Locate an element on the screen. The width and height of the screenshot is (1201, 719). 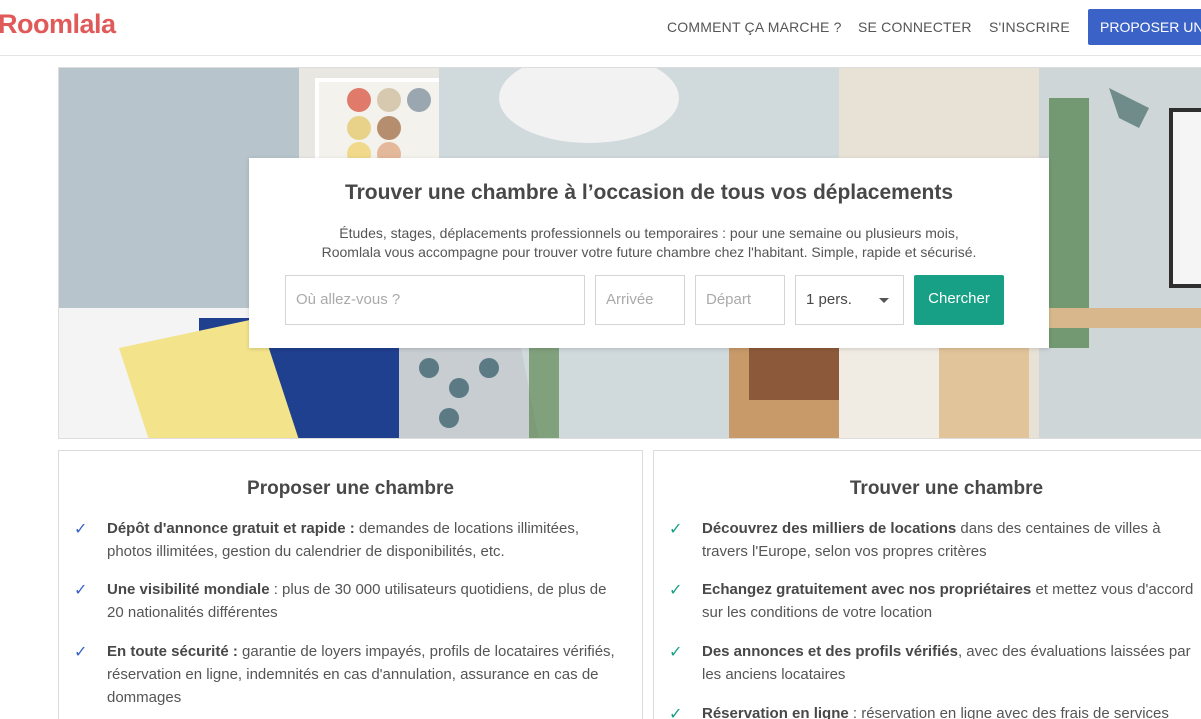
find-item-3-bold: Des annonces et des profils vérifiés is located at coordinates (830, 651).